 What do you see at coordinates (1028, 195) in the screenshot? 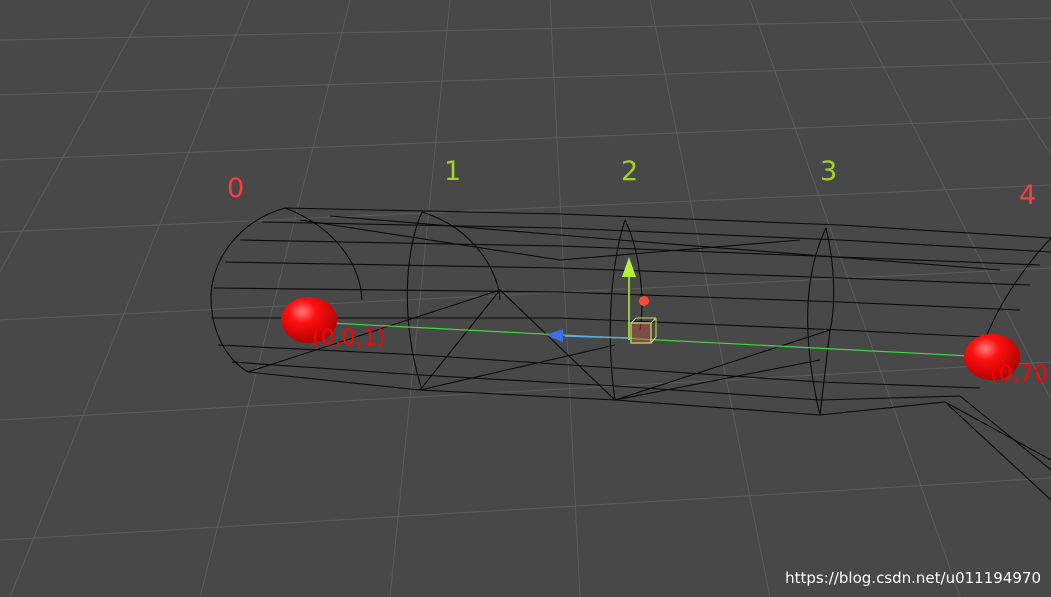
I see `segment-label-4: 4` at bounding box center [1028, 195].